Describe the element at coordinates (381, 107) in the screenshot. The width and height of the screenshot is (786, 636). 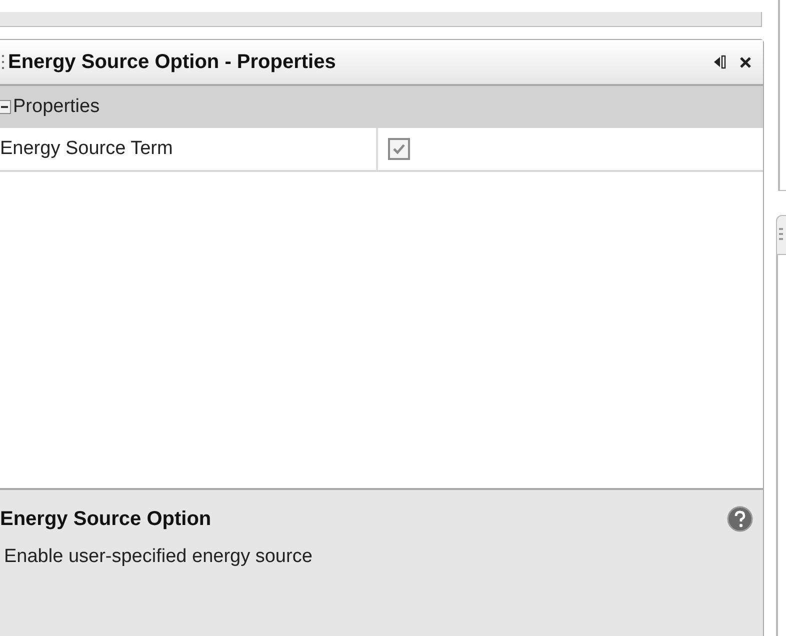
I see `group-header: Properties` at that location.